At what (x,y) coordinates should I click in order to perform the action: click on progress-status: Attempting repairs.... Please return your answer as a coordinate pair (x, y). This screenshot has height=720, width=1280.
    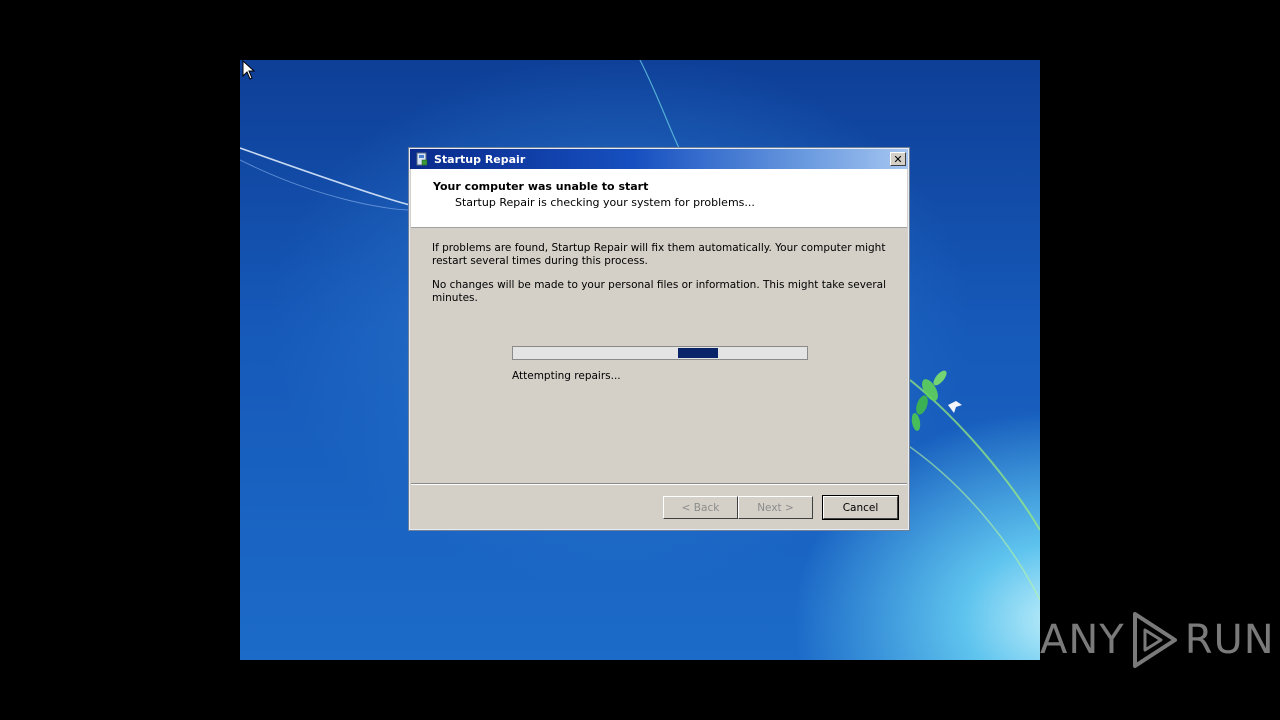
    Looking at the image, I should click on (566, 376).